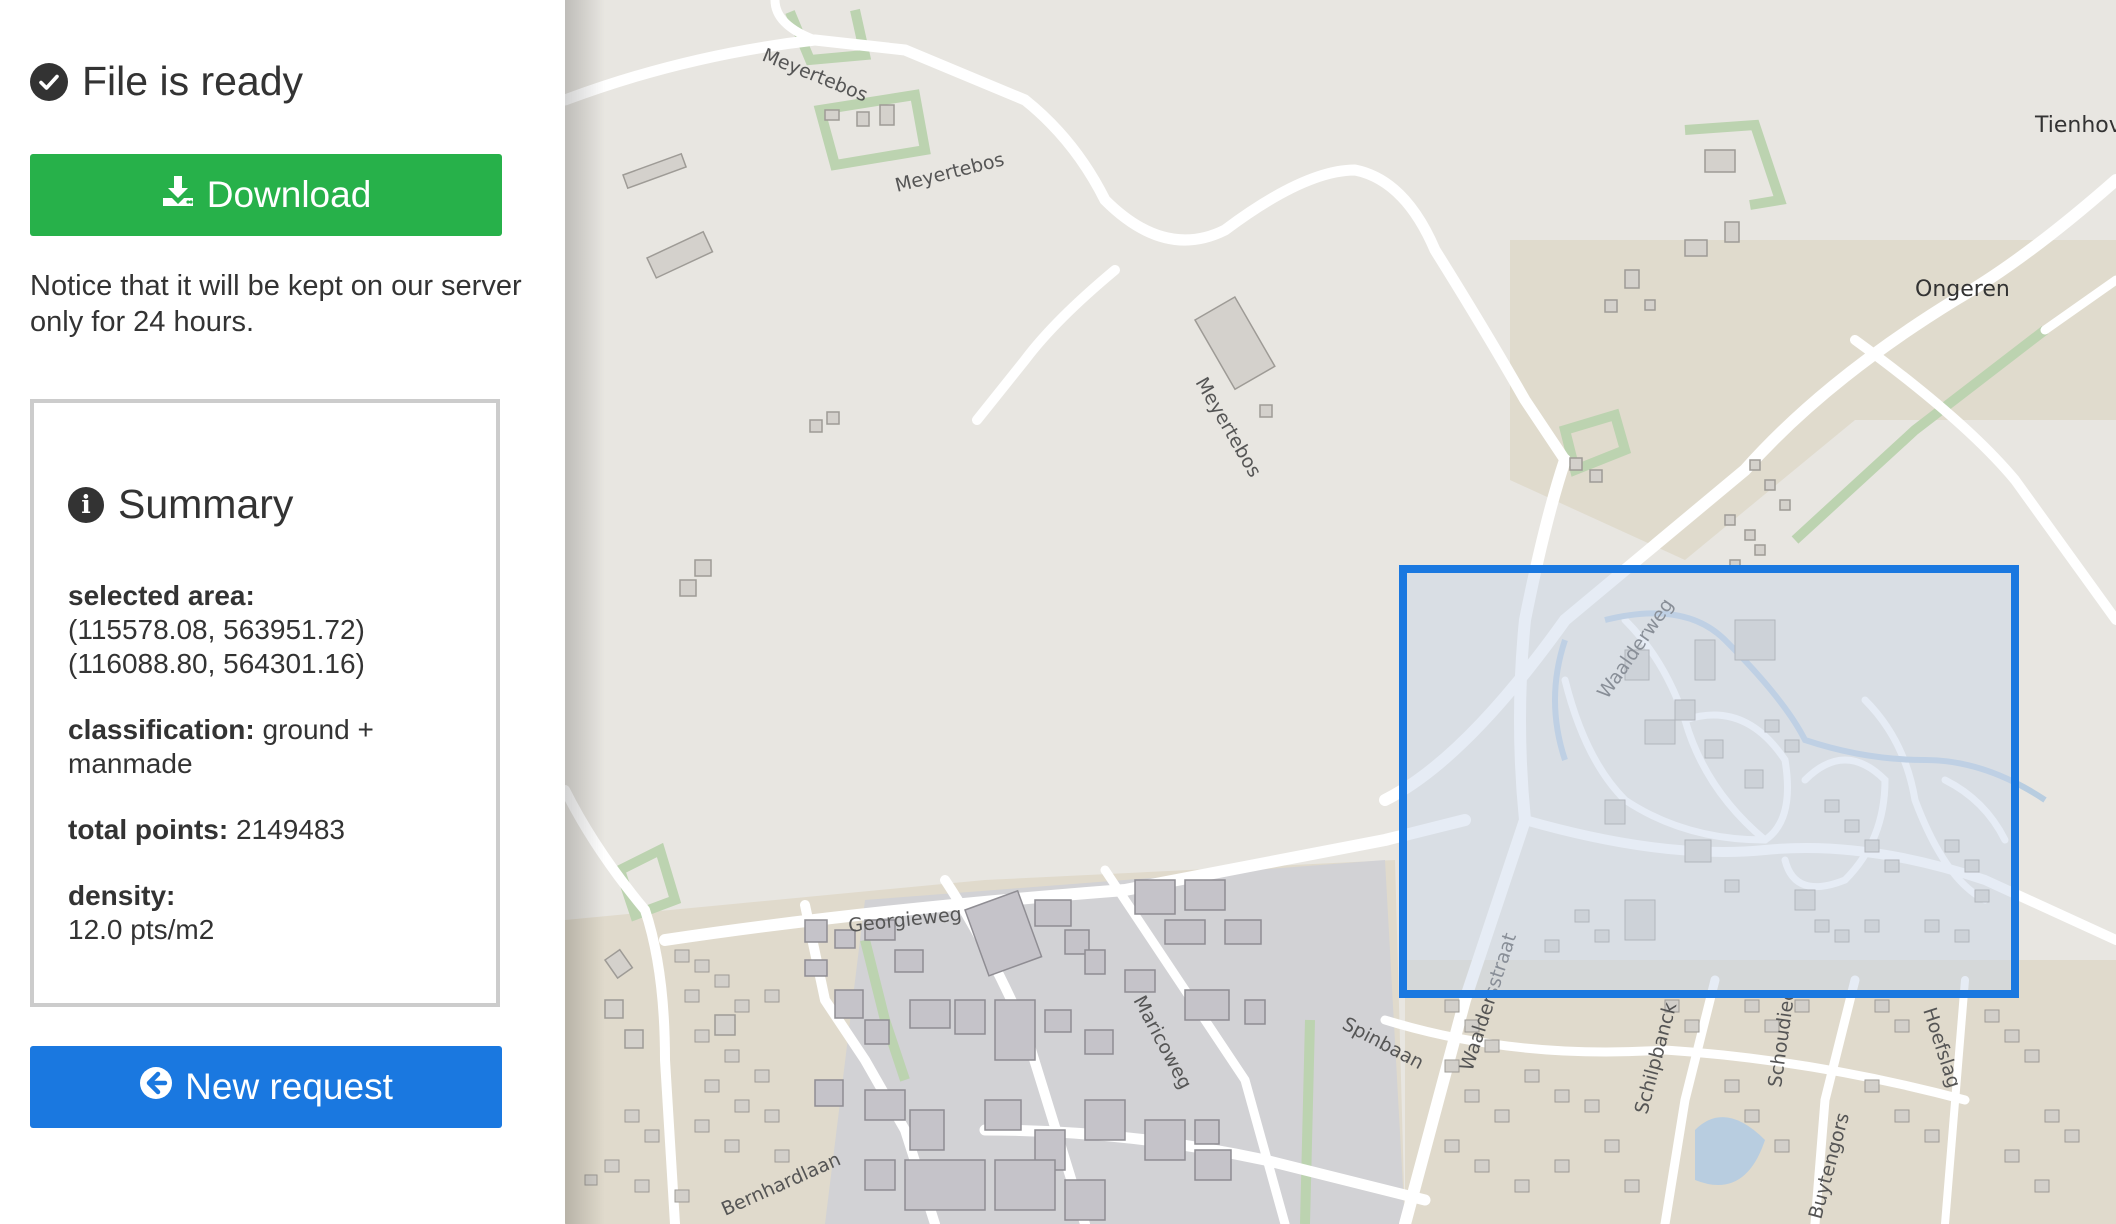 The image size is (2116, 1224). What do you see at coordinates (148, 829) in the screenshot?
I see `total-points-label: total points:` at bounding box center [148, 829].